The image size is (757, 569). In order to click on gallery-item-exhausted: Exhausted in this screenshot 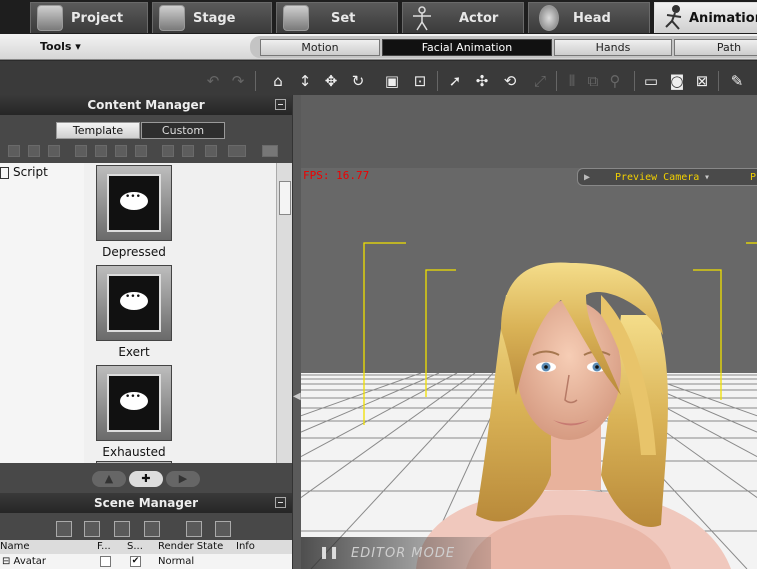, I will do `click(134, 412)`.